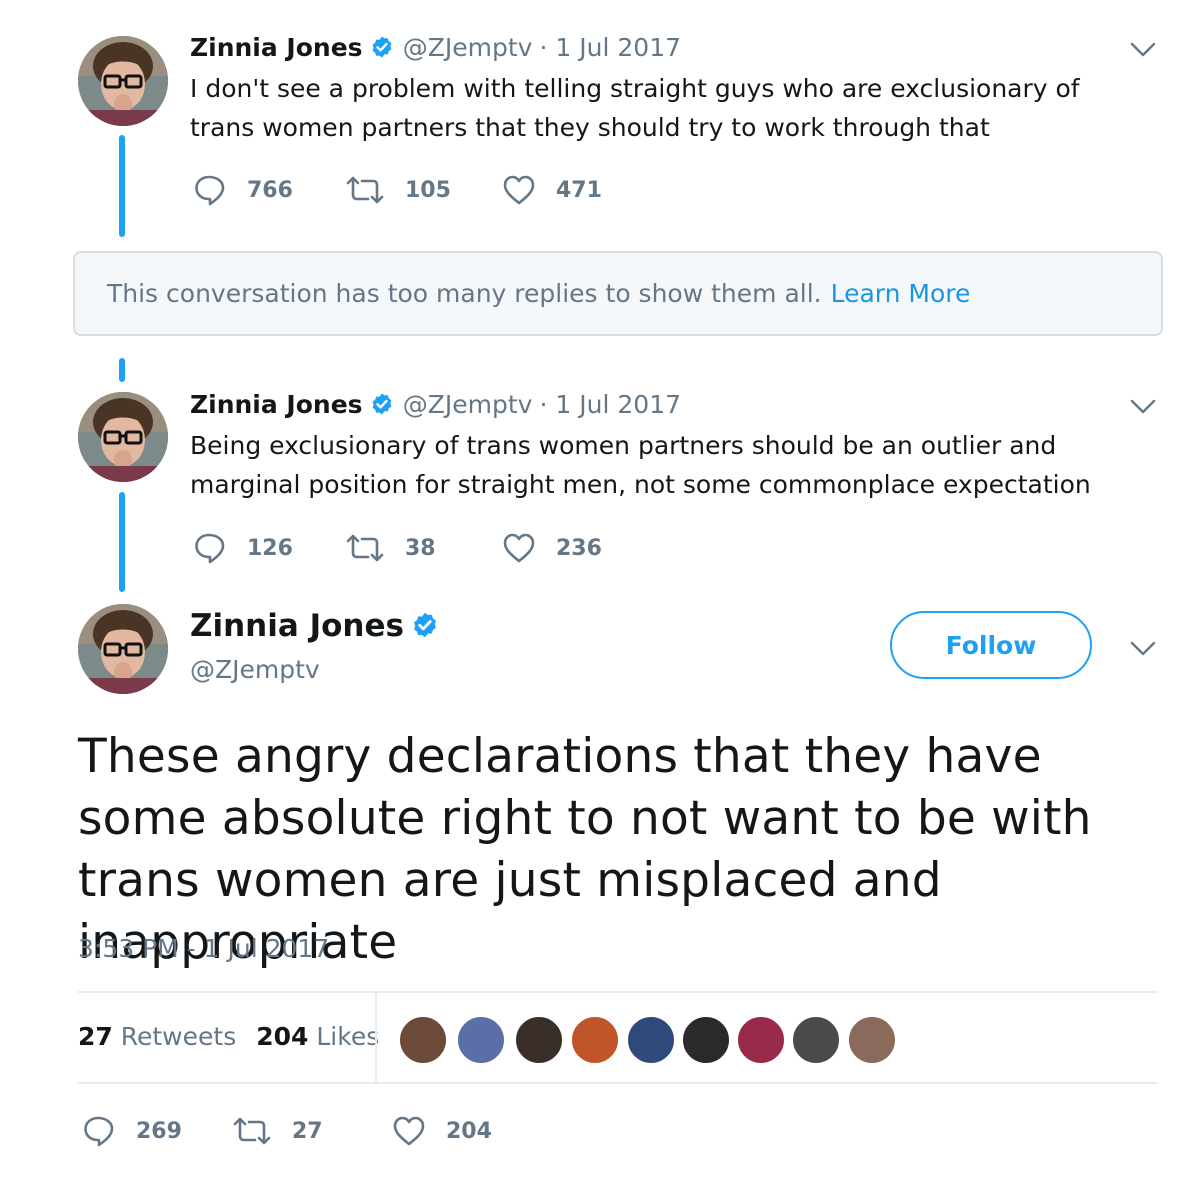  I want to click on like-count: 471, so click(579, 190).